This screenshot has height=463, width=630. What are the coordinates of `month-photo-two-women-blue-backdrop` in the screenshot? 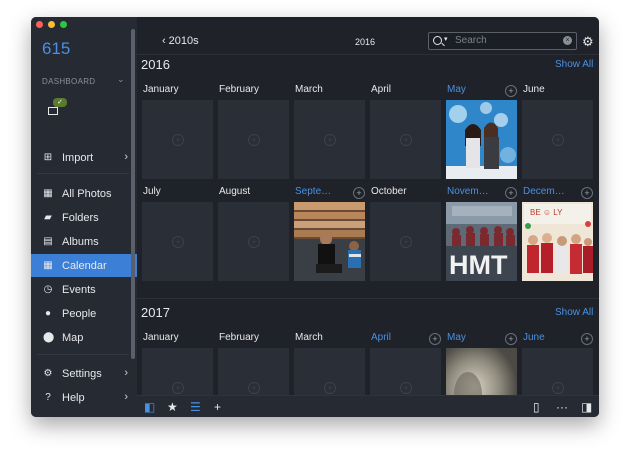 It's located at (481, 139).